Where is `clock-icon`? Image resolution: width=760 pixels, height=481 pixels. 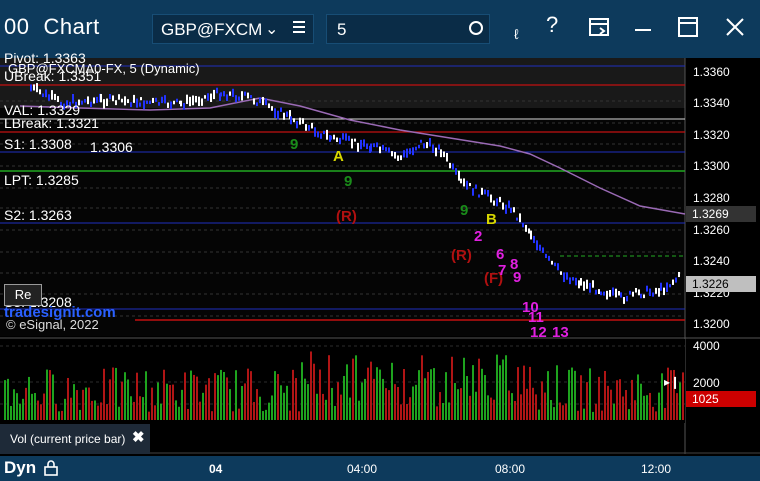
clock-icon is located at coordinates (476, 28).